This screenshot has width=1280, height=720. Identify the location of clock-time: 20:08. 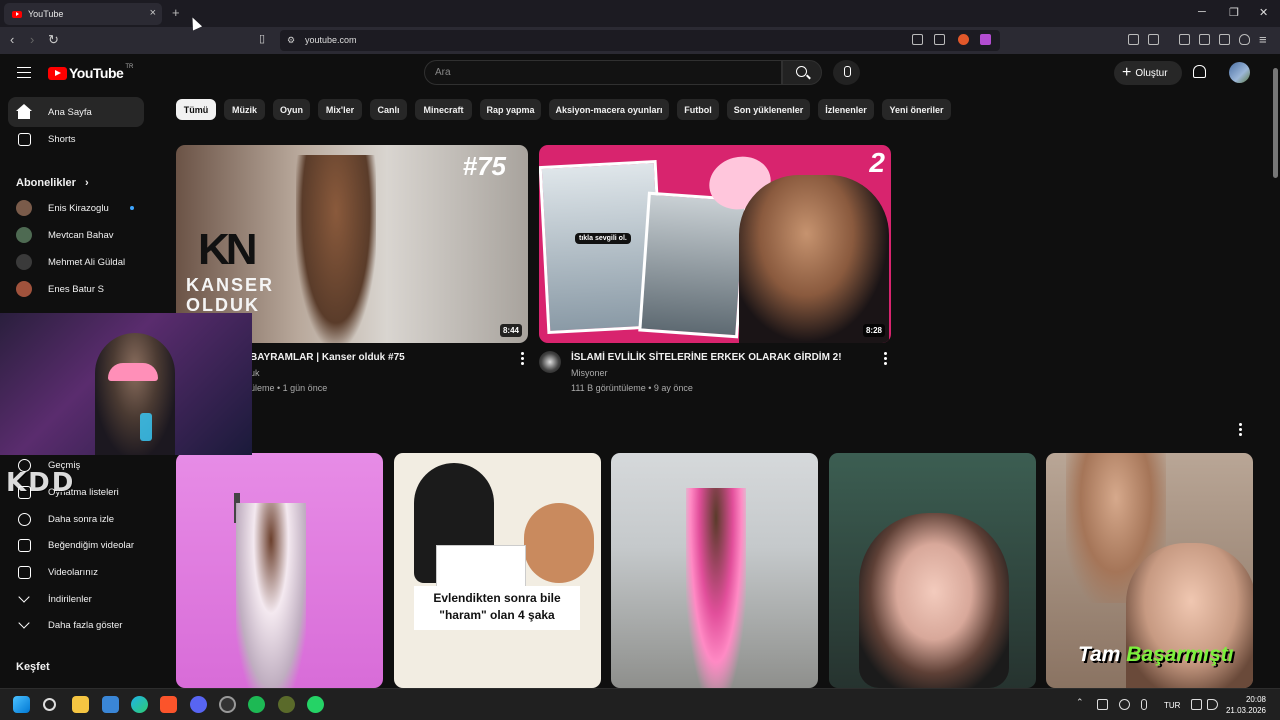
(1256, 699).